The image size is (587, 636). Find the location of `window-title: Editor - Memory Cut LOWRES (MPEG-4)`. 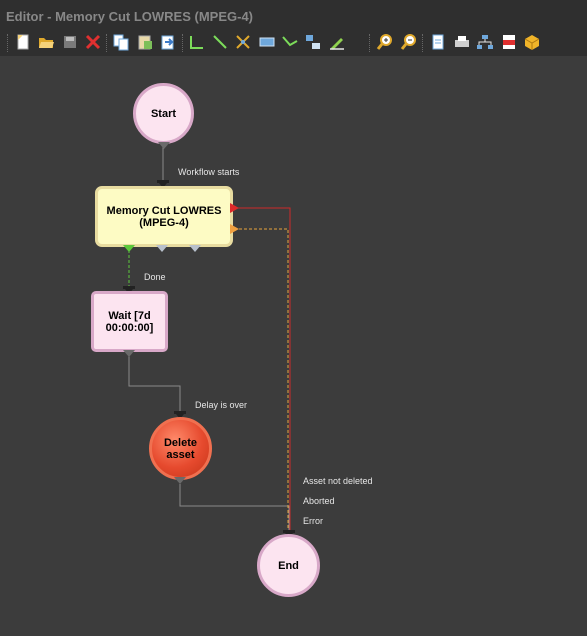

window-title: Editor - Memory Cut LOWRES (MPEG-4) is located at coordinates (129, 16).